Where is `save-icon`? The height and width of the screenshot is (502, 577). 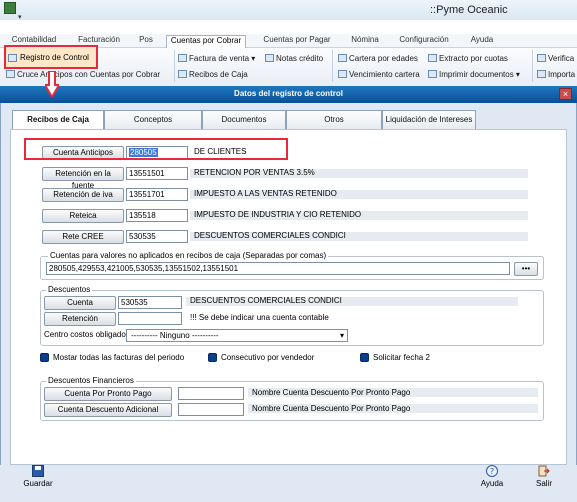
save-icon is located at coordinates (38, 471).